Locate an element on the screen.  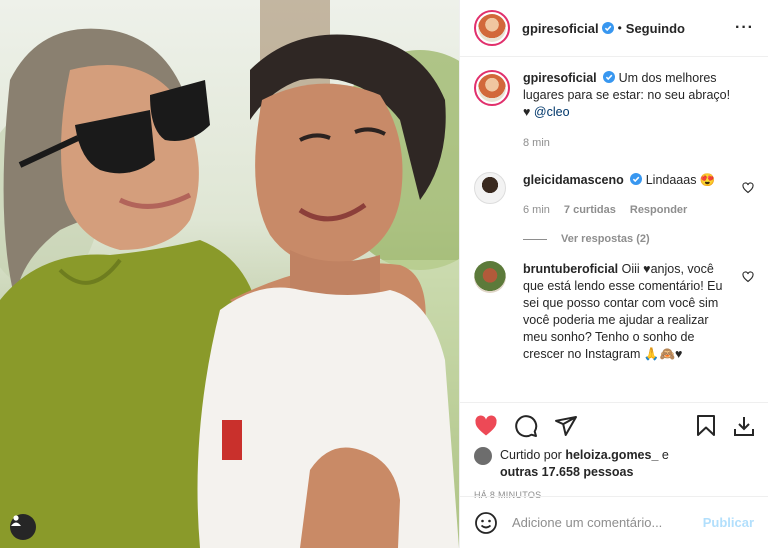
likes-prefix: Curtido por is located at coordinates (531, 455).